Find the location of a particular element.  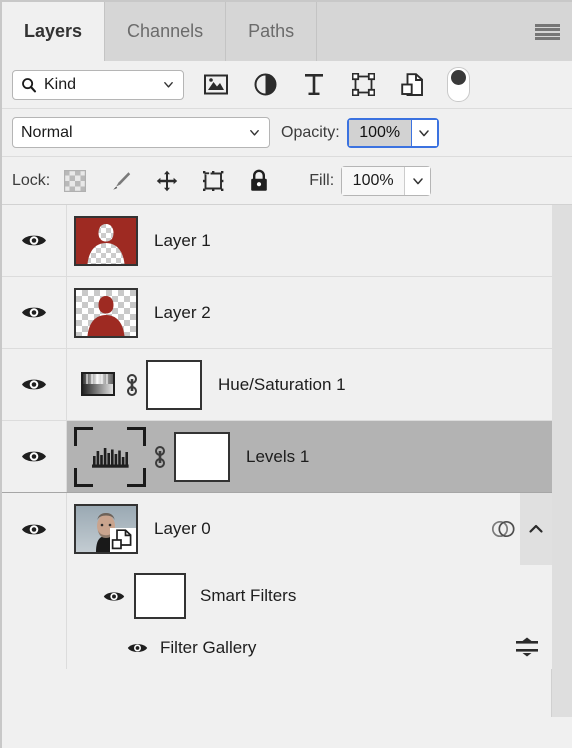

tab-bar-empty-space is located at coordinates (444, 31).